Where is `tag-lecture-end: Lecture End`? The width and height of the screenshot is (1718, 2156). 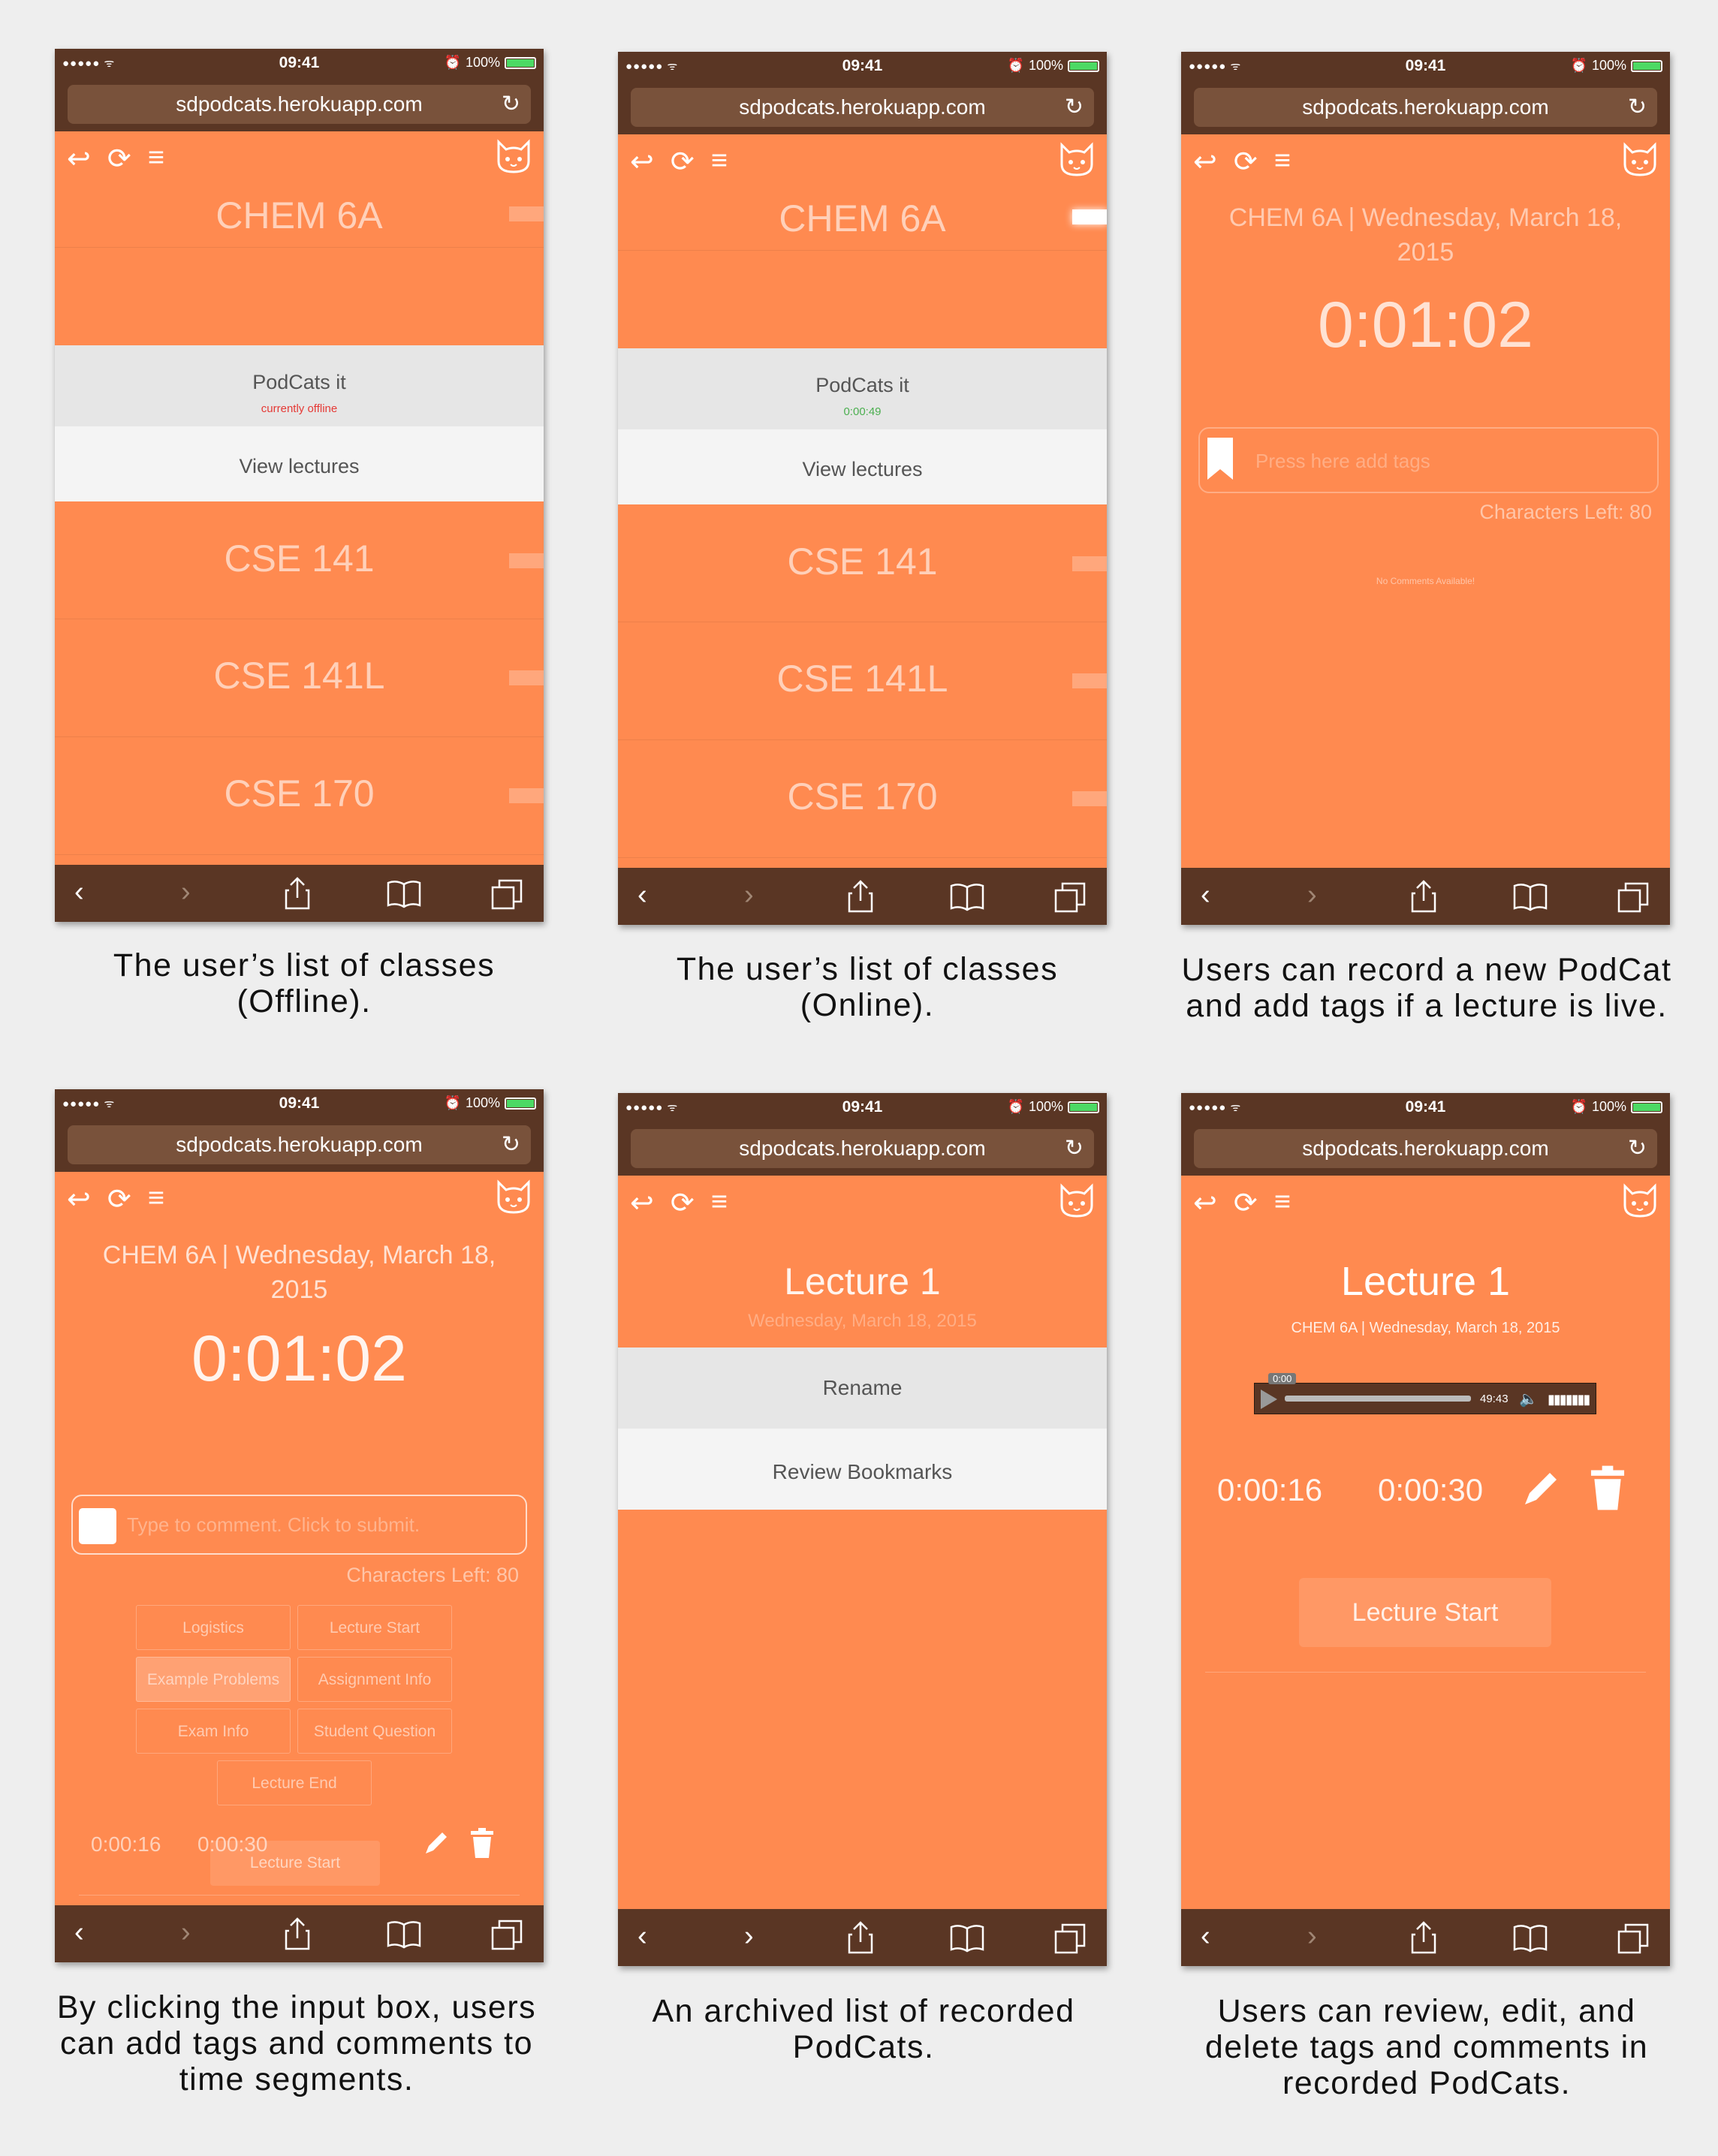
tag-lecture-end: Lecture End is located at coordinates (294, 1782).